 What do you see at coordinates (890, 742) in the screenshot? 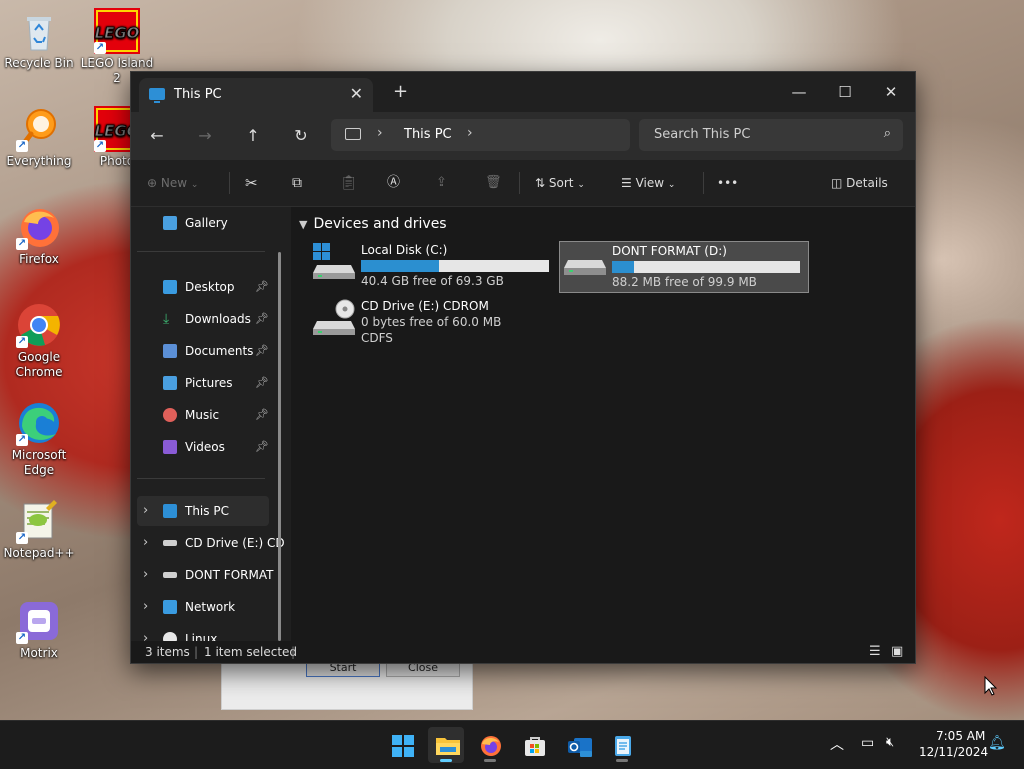
I see `volume-muted-icon: 🔇︎` at bounding box center [890, 742].